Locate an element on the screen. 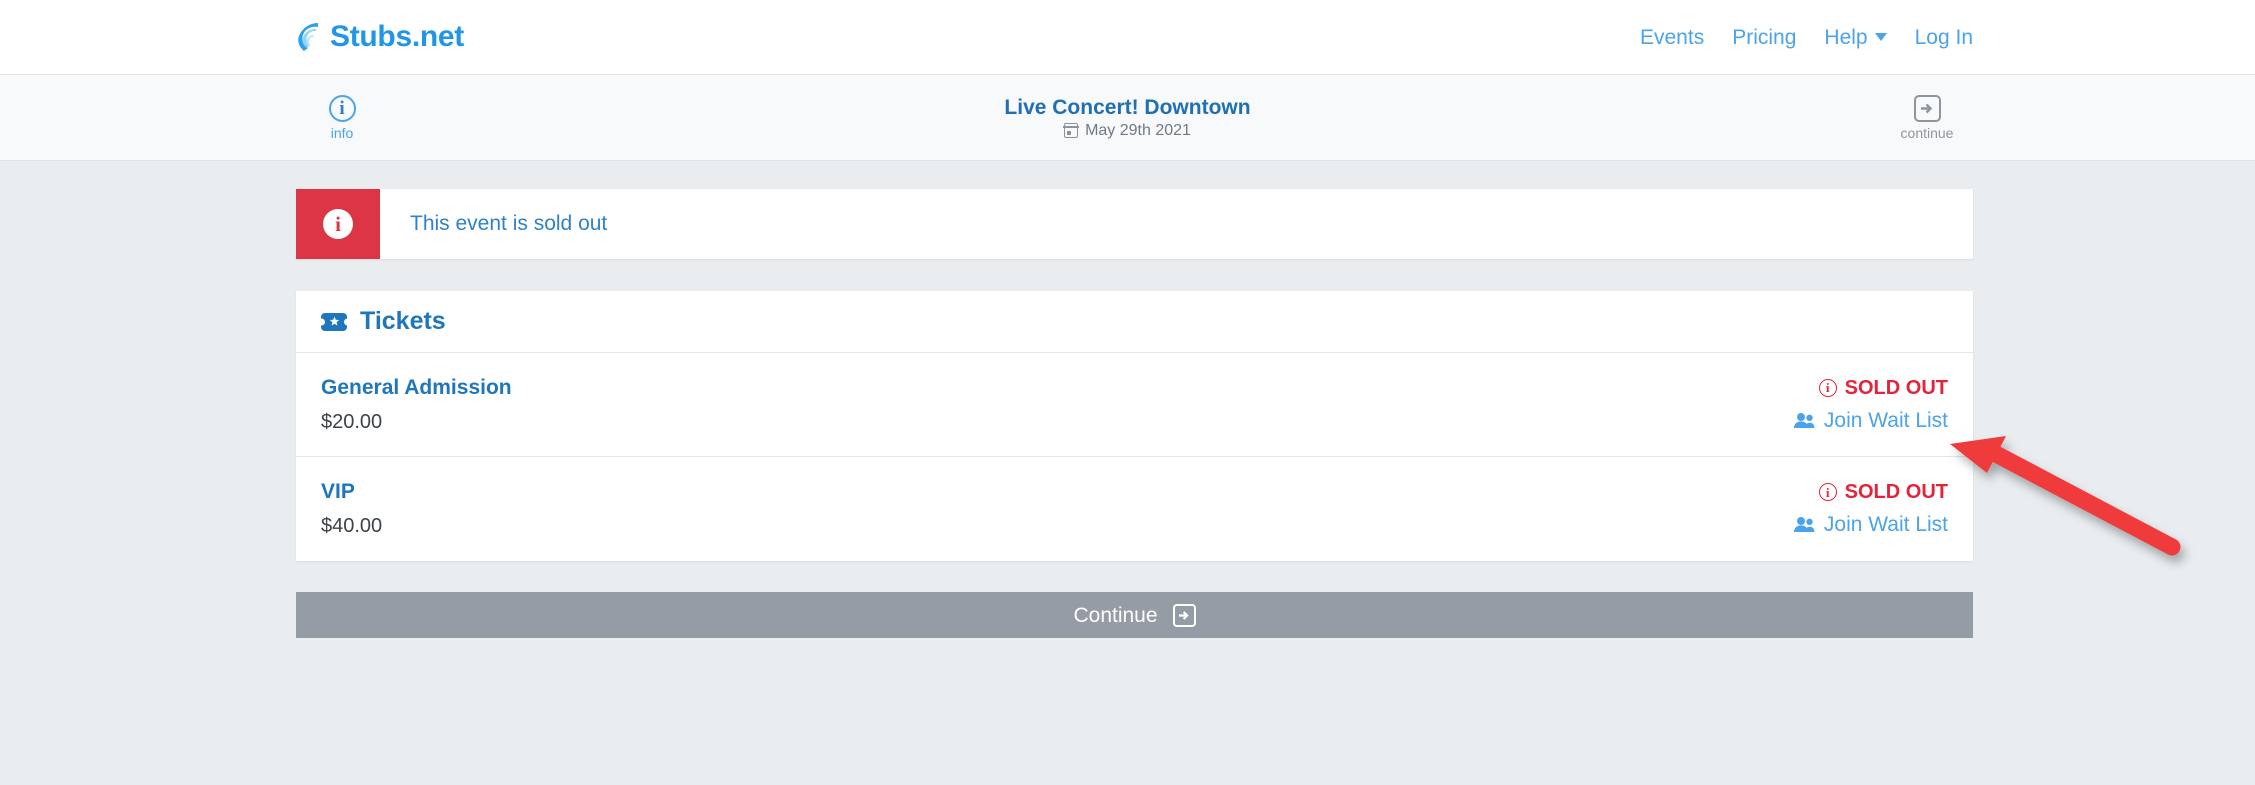 This screenshot has width=2255, height=785. continue-button: Continue is located at coordinates (1134, 615).